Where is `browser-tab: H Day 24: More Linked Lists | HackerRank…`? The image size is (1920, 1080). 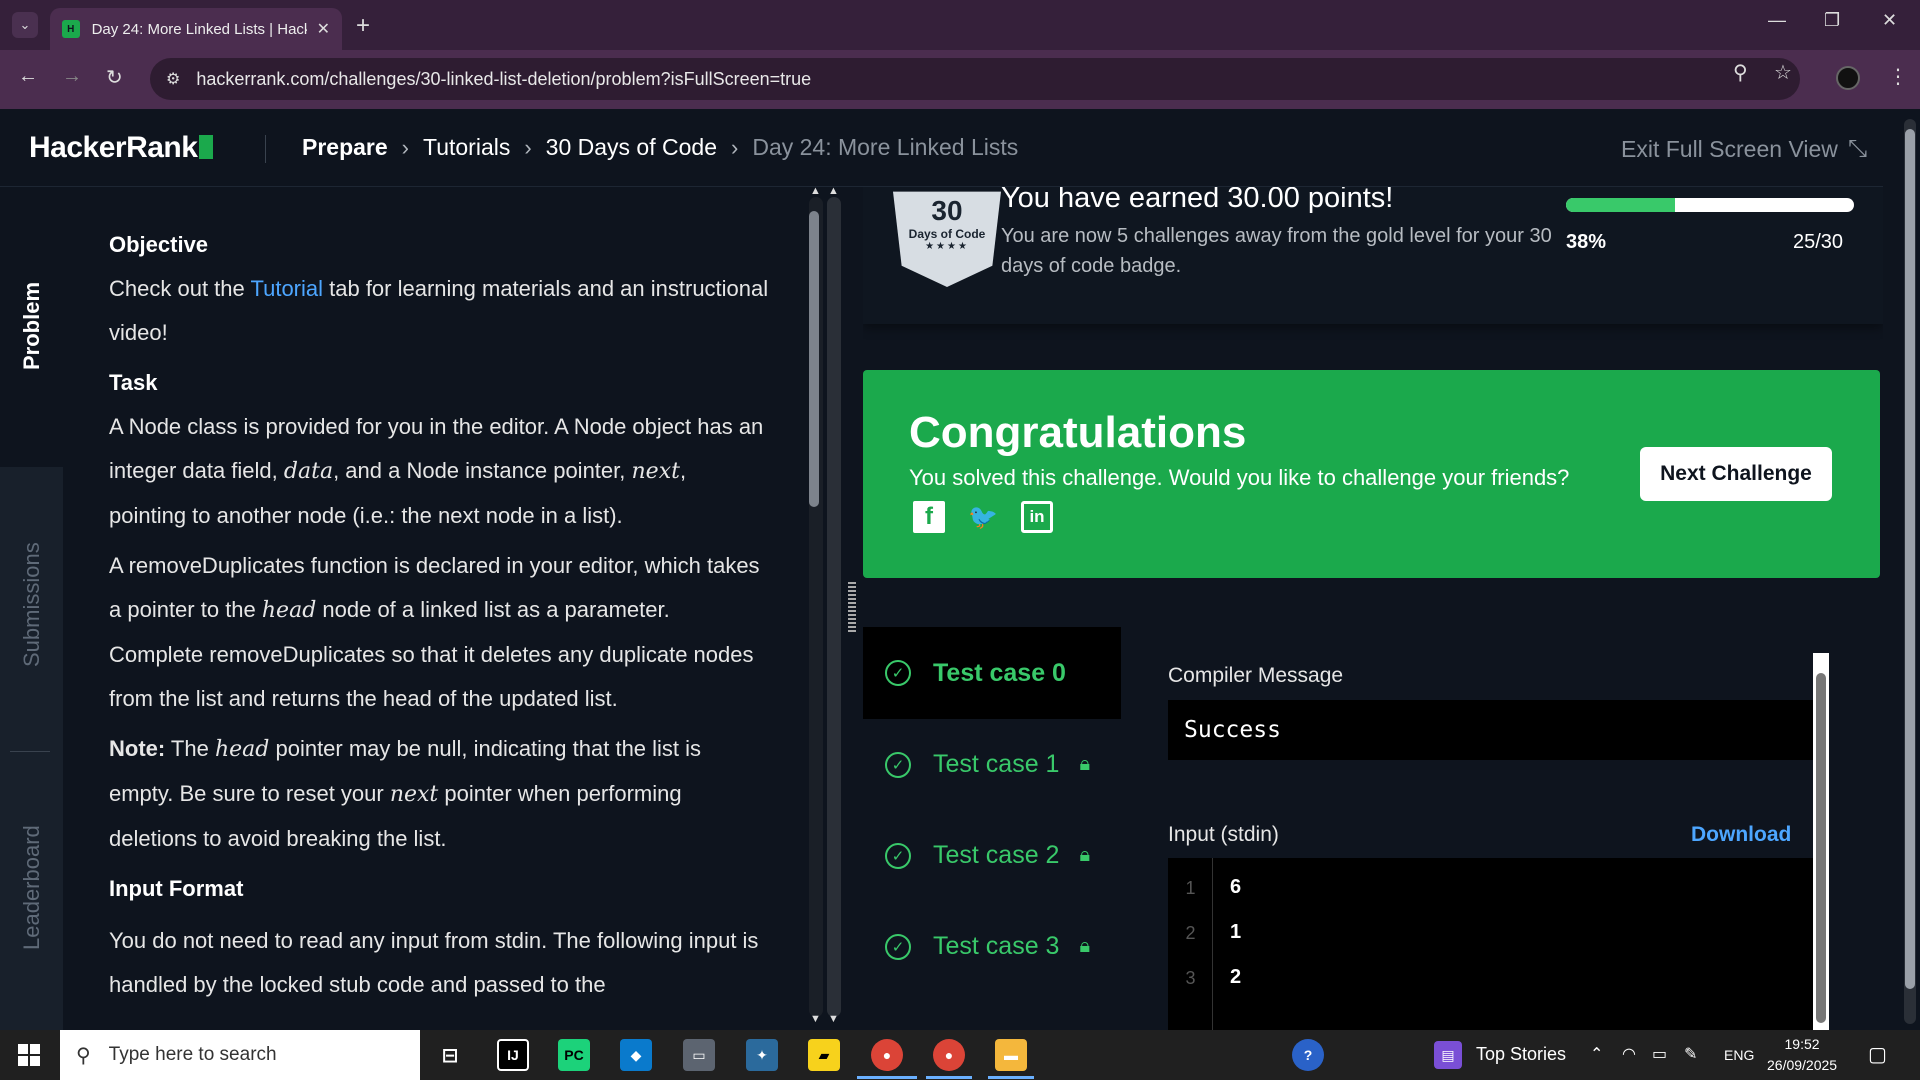
browser-tab: H Day 24: More Linked Lists | HackerRank… is located at coordinates (196, 29).